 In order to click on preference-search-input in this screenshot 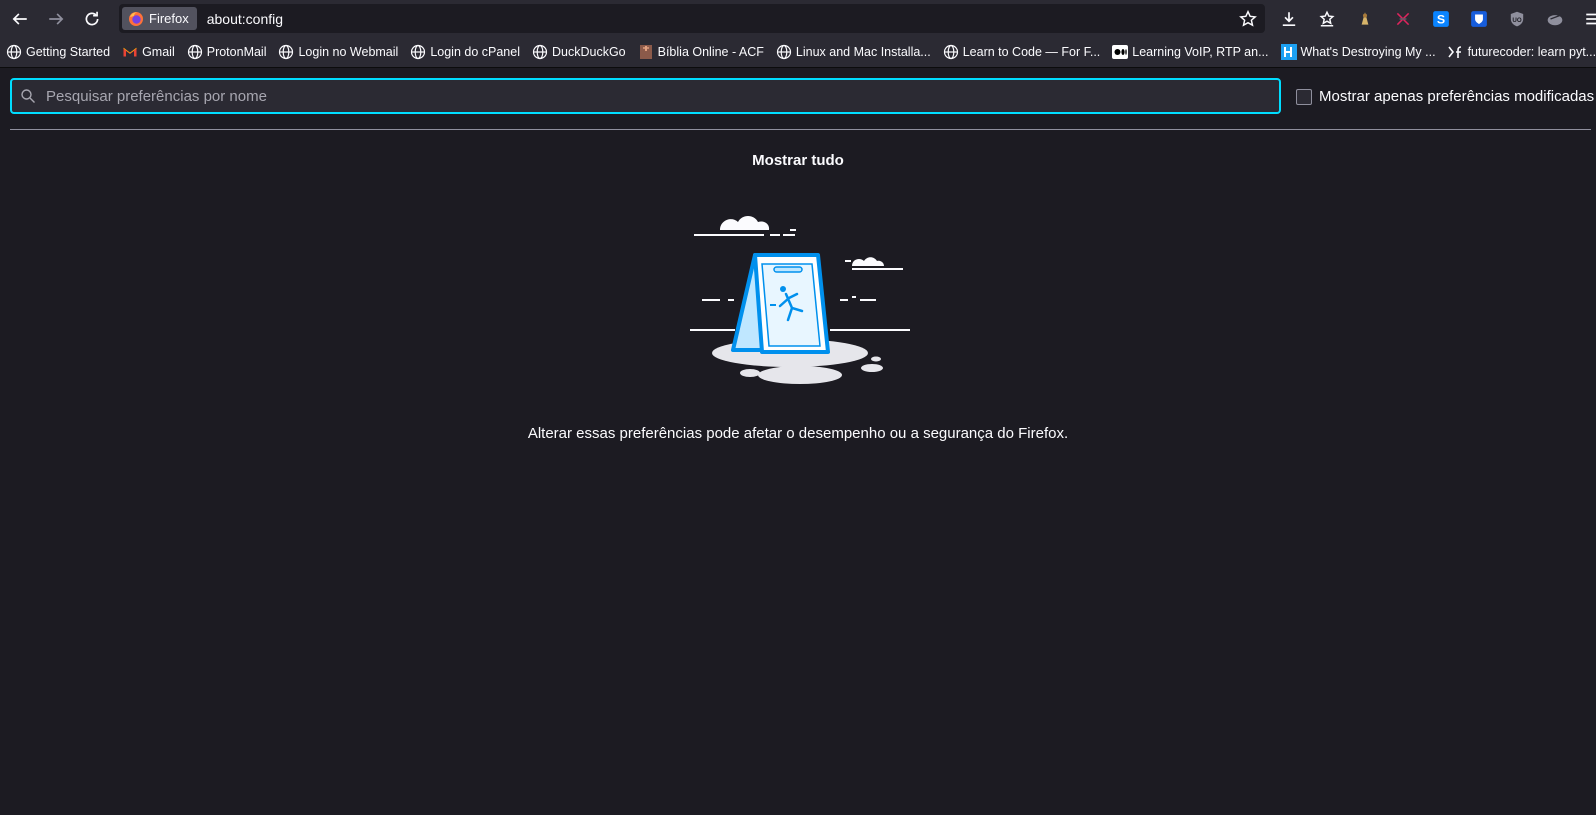, I will do `click(661, 96)`.